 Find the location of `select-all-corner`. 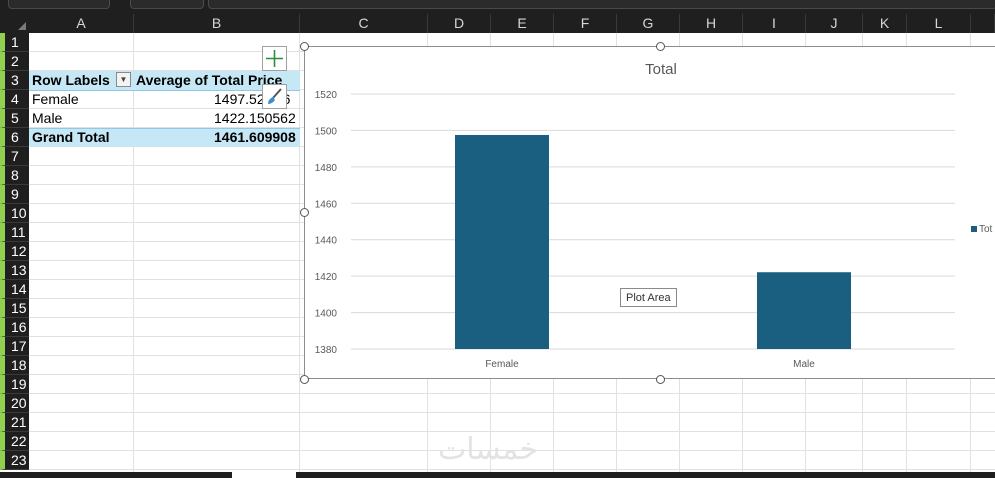

select-all-corner is located at coordinates (14, 23).